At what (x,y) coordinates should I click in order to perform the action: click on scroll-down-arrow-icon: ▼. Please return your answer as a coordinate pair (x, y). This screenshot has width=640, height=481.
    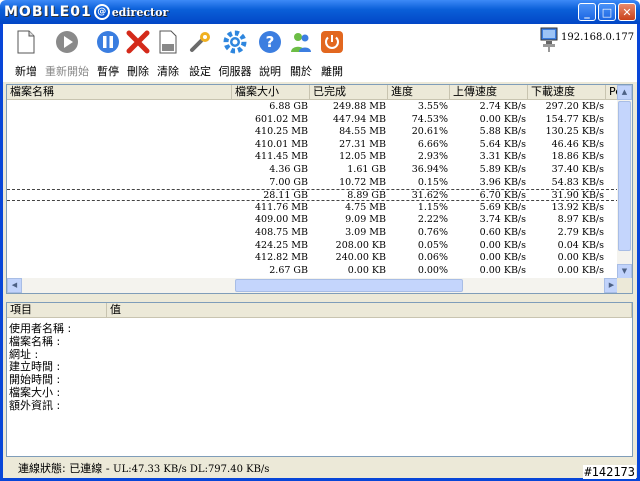
    Looking at the image, I should click on (624, 271).